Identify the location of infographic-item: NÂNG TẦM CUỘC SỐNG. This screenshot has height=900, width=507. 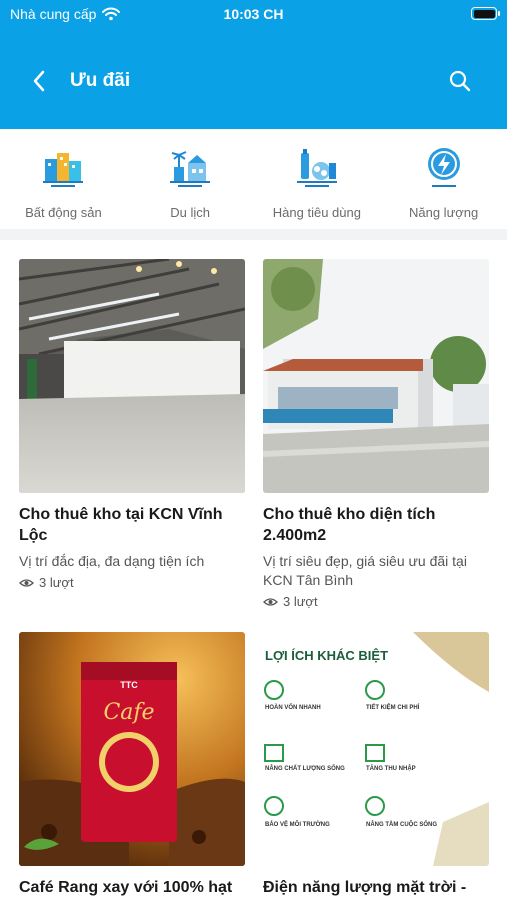
(401, 825).